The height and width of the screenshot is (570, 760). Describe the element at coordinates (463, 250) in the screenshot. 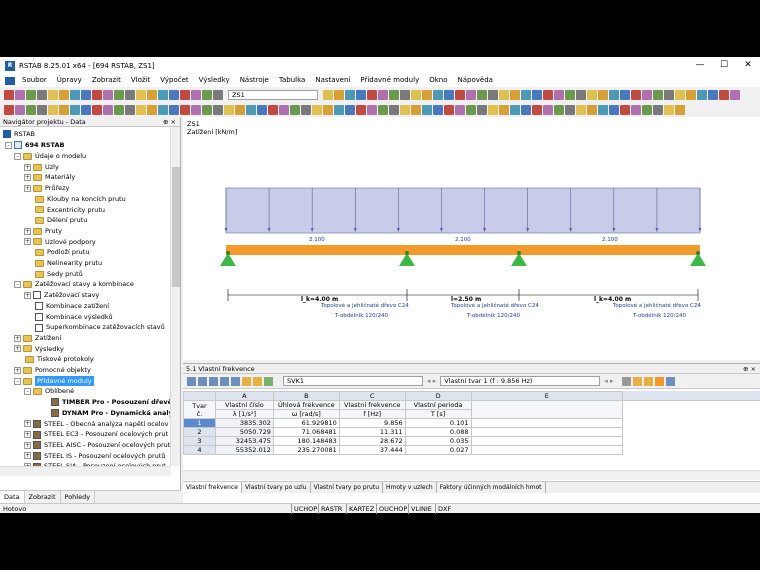

I see `beam-bar` at that location.